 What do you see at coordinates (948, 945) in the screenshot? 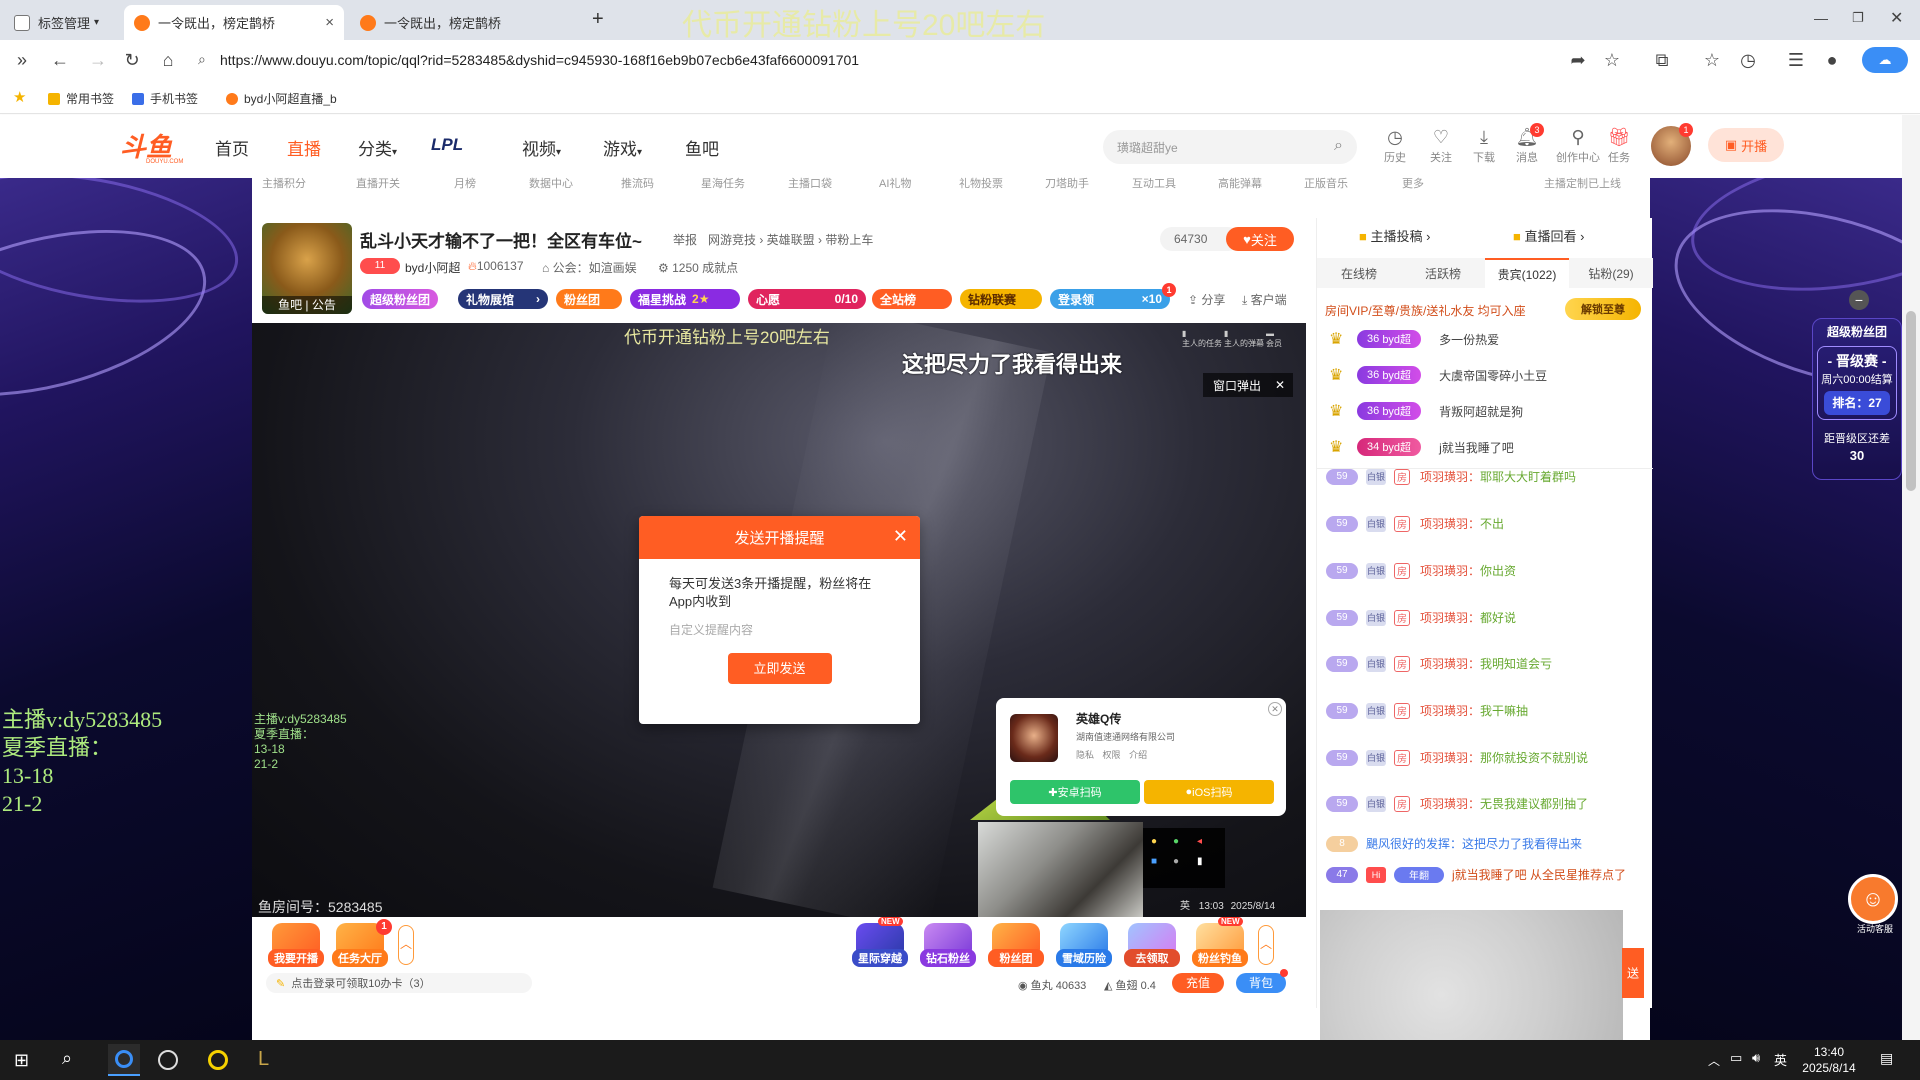
I see `gift-diamond-fans: 钻石粉丝` at bounding box center [948, 945].